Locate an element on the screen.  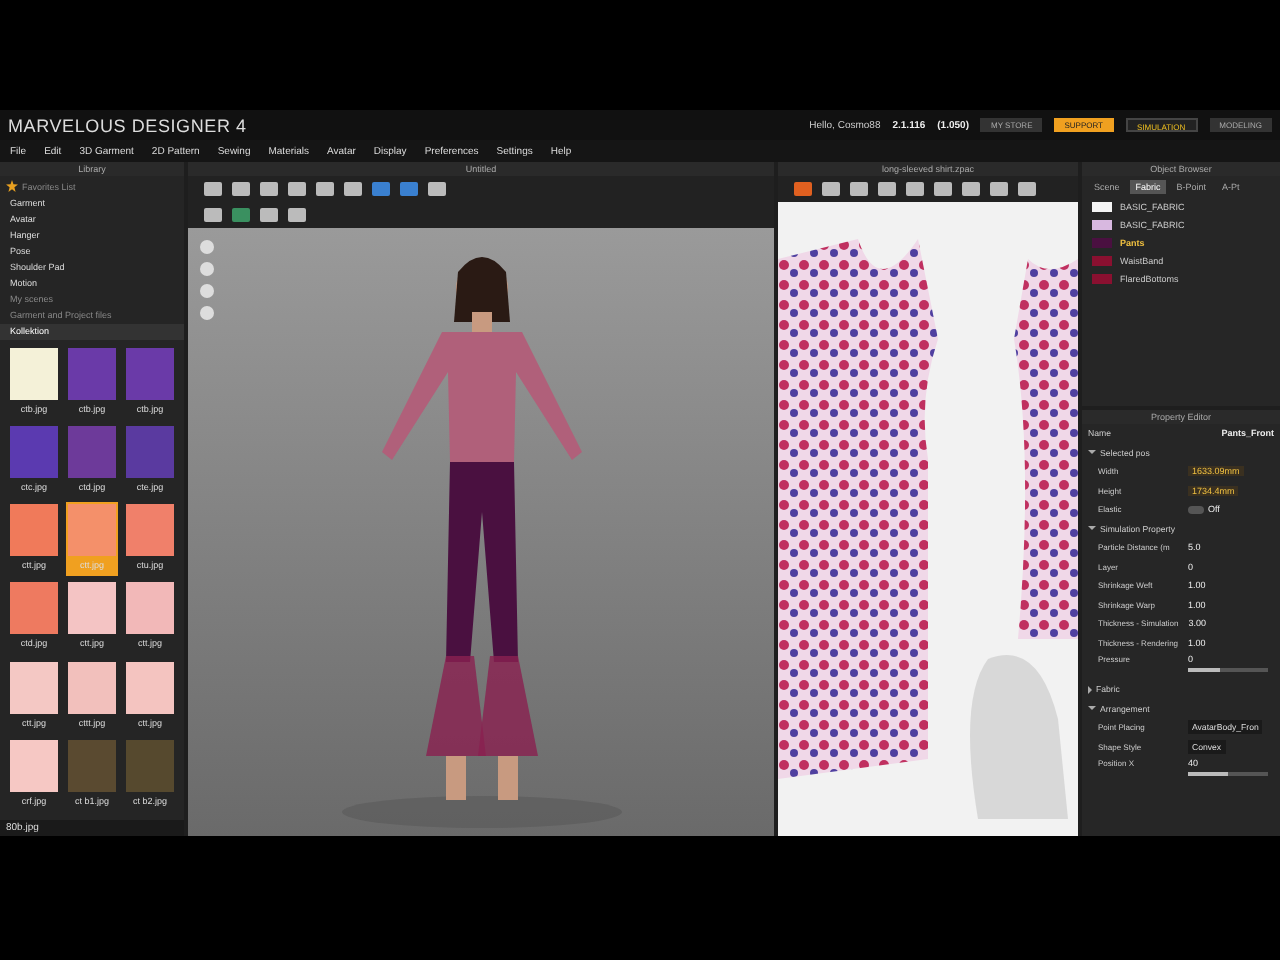
app-title: MARVELOUS DESIGNER 4 is located at coordinates (127, 125).